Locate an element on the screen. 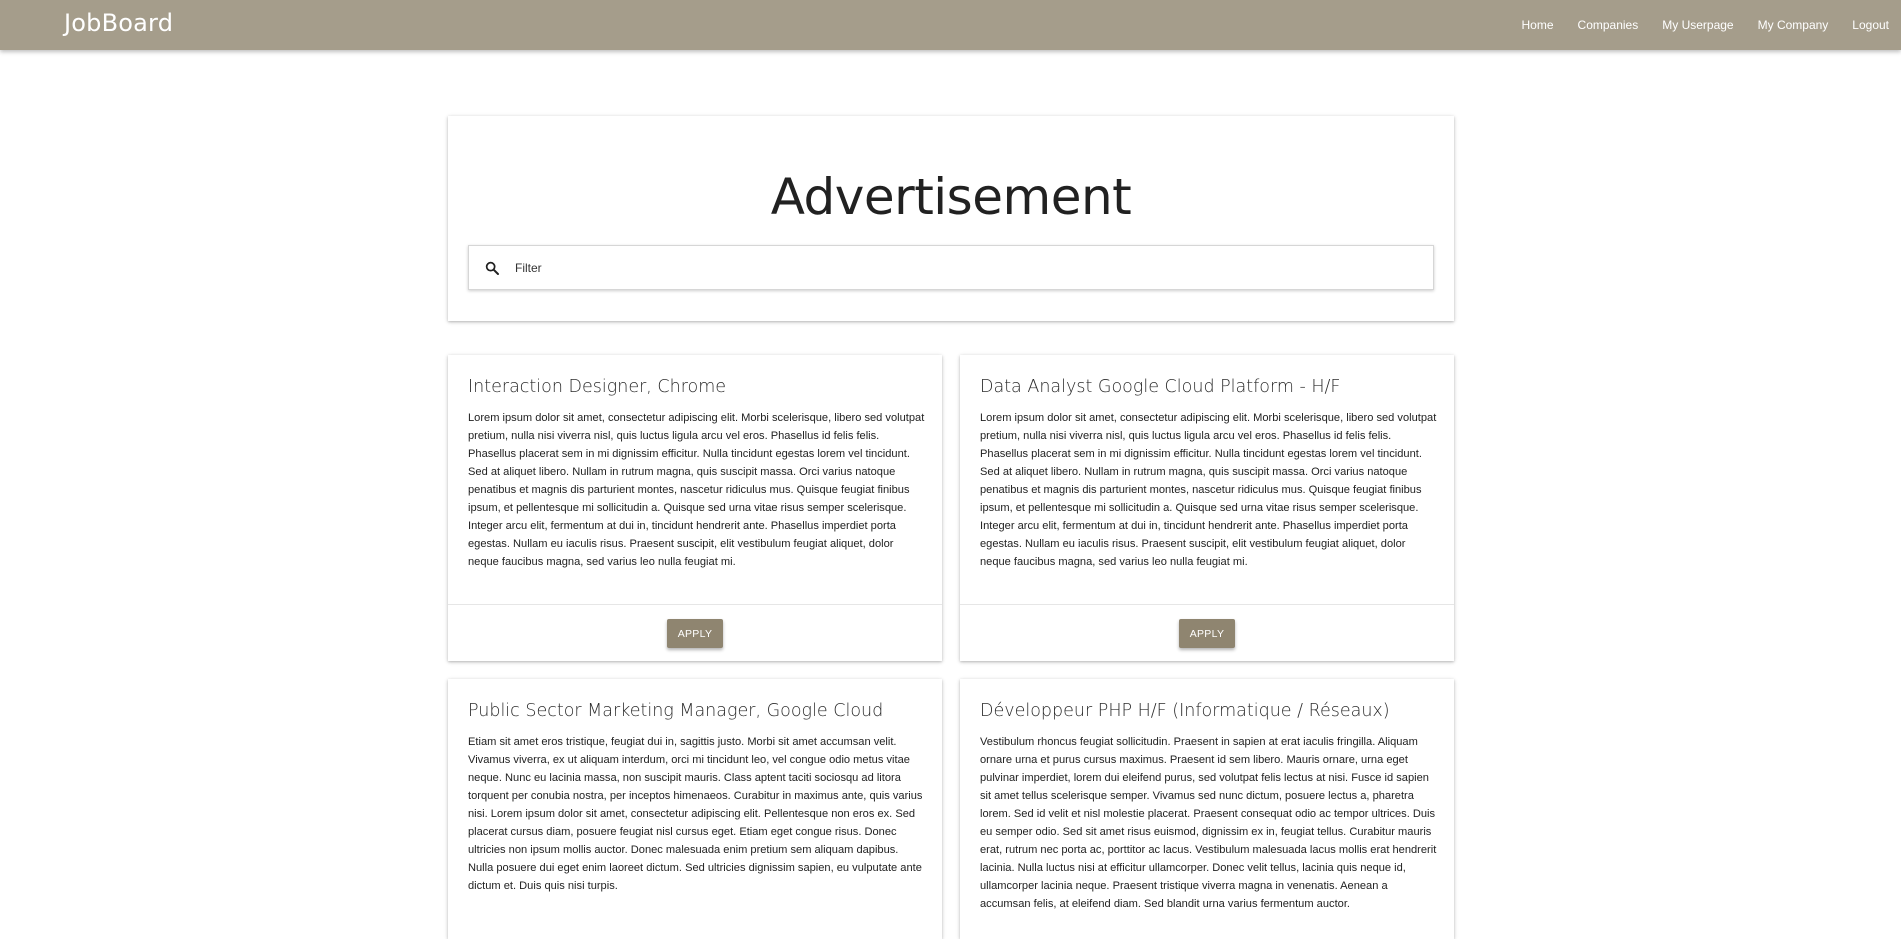  job-title: Data Analyst Google Cloud Platform - H/F is located at coordinates (1160, 387).